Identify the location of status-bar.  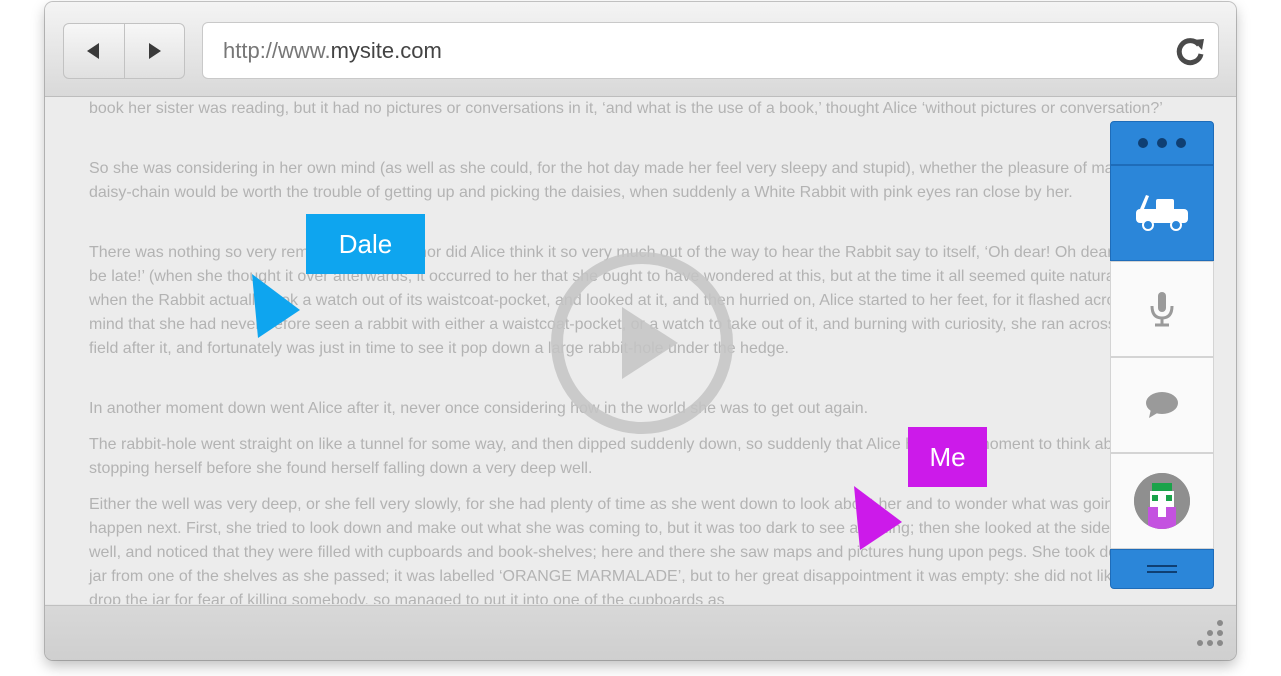
(640, 632).